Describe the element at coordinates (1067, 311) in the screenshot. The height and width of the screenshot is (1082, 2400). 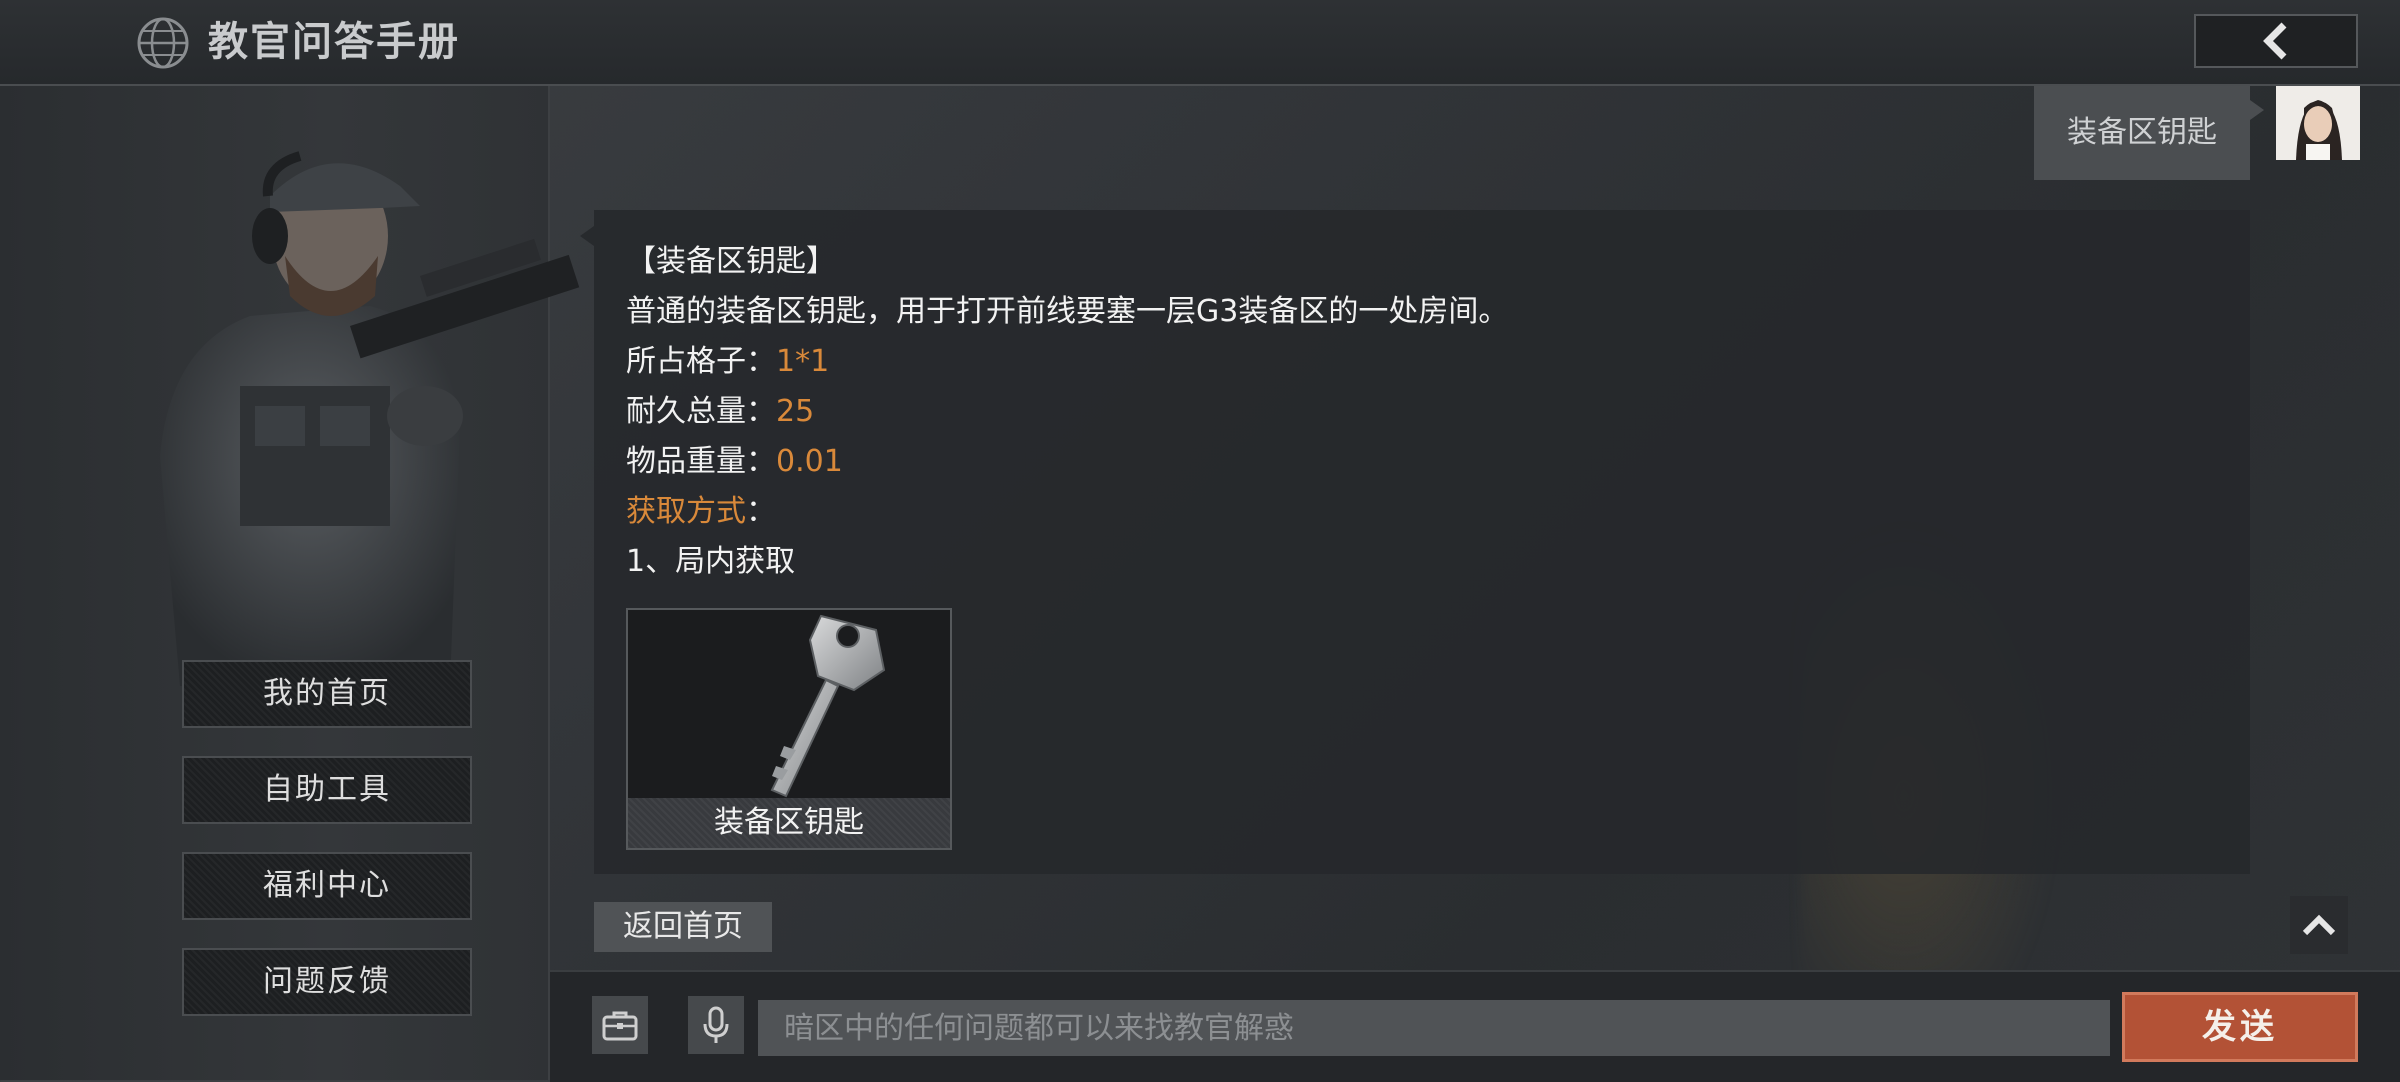
I see `answer-description: 普通的装备区钥匙，用于打开前线要塞一层G3装备区的一处房间。` at that location.